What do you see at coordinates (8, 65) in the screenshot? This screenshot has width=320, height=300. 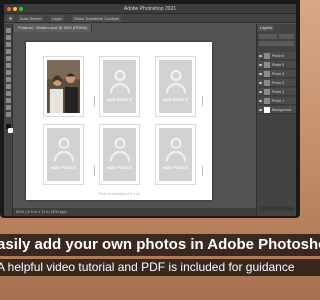 I see `brush-tool-icon` at bounding box center [8, 65].